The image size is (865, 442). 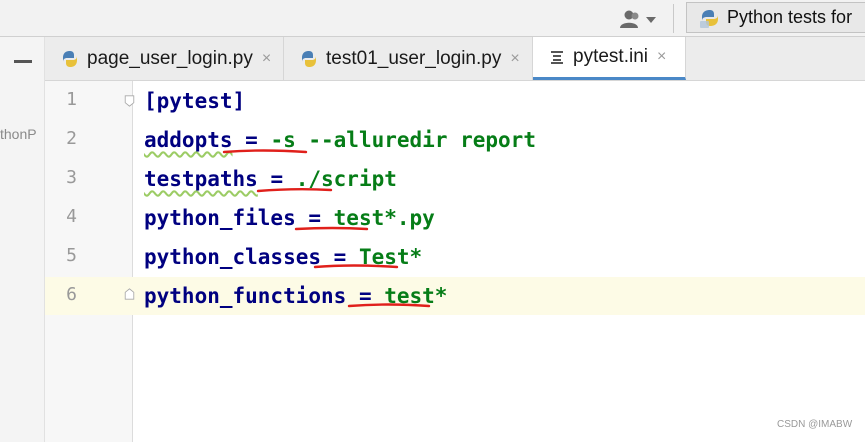 I want to click on watermark: CSDN @IMABW, so click(x=815, y=424).